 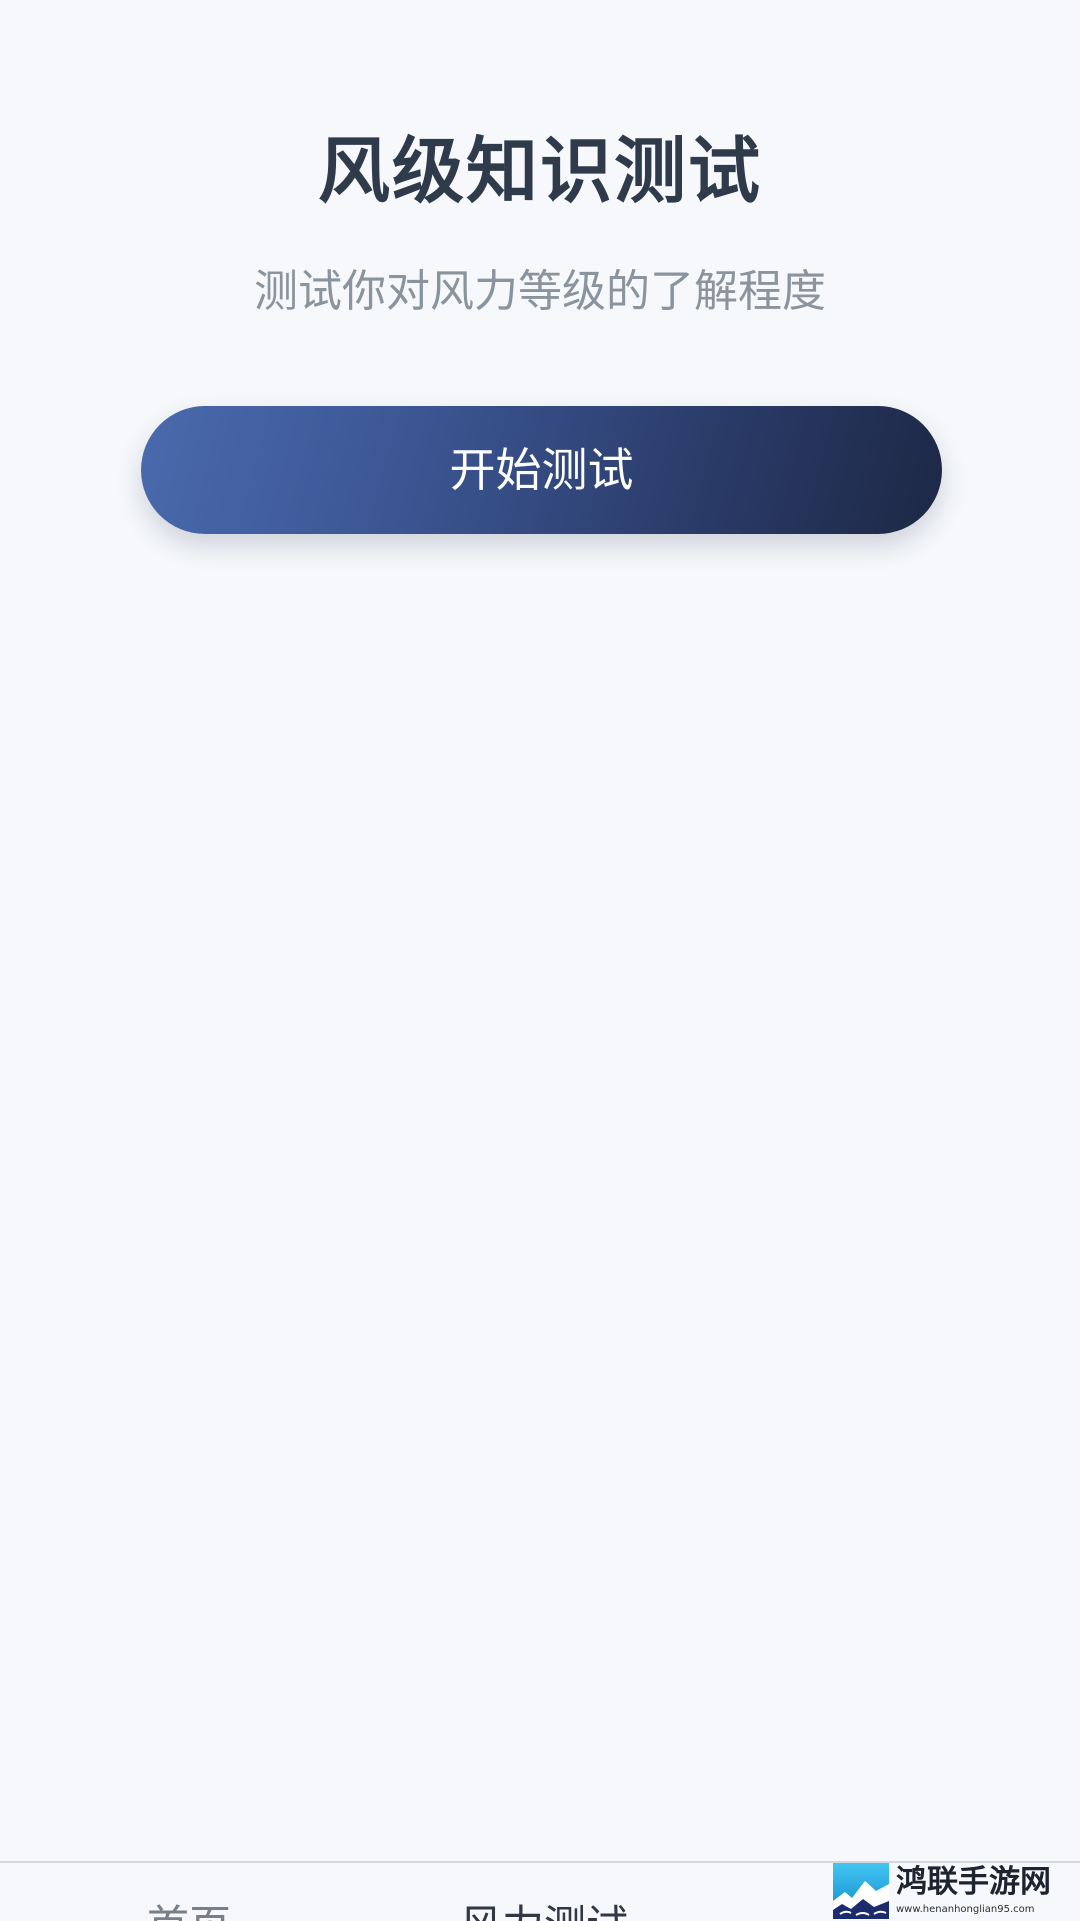 I want to click on mountain-logo-icon, so click(x=861, y=1891).